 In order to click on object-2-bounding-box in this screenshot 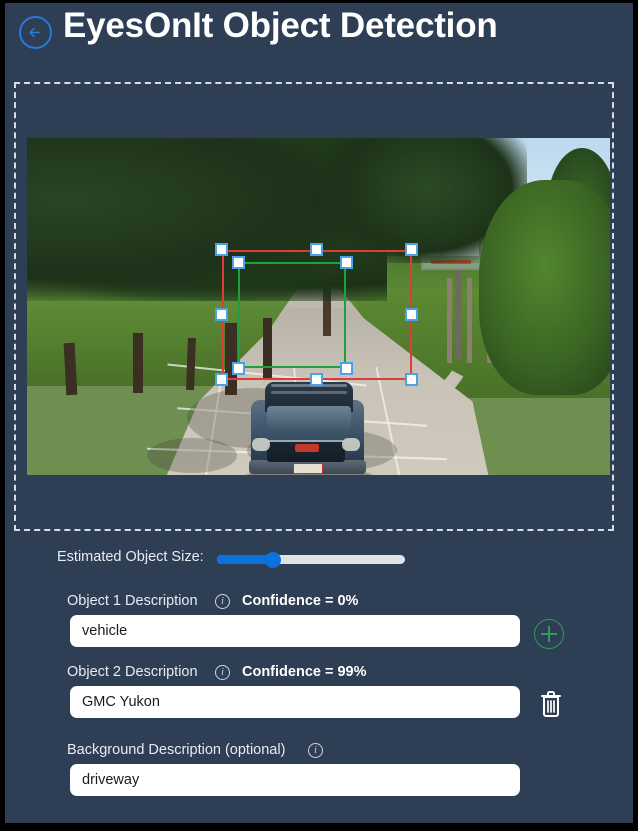, I will do `click(292, 315)`.